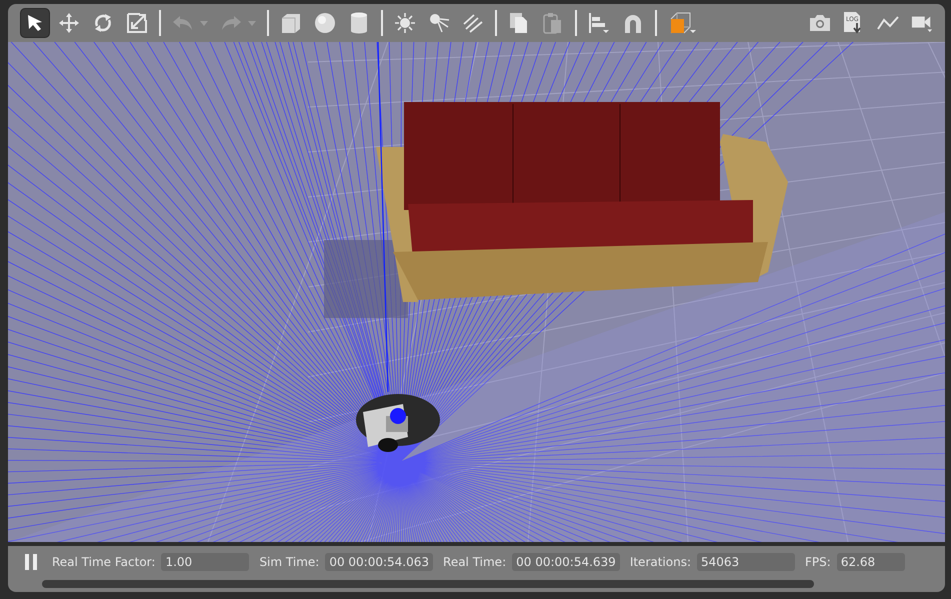 Image resolution: width=951 pixels, height=599 pixels. I want to click on status-value: 00 00:00:54.063, so click(379, 562).